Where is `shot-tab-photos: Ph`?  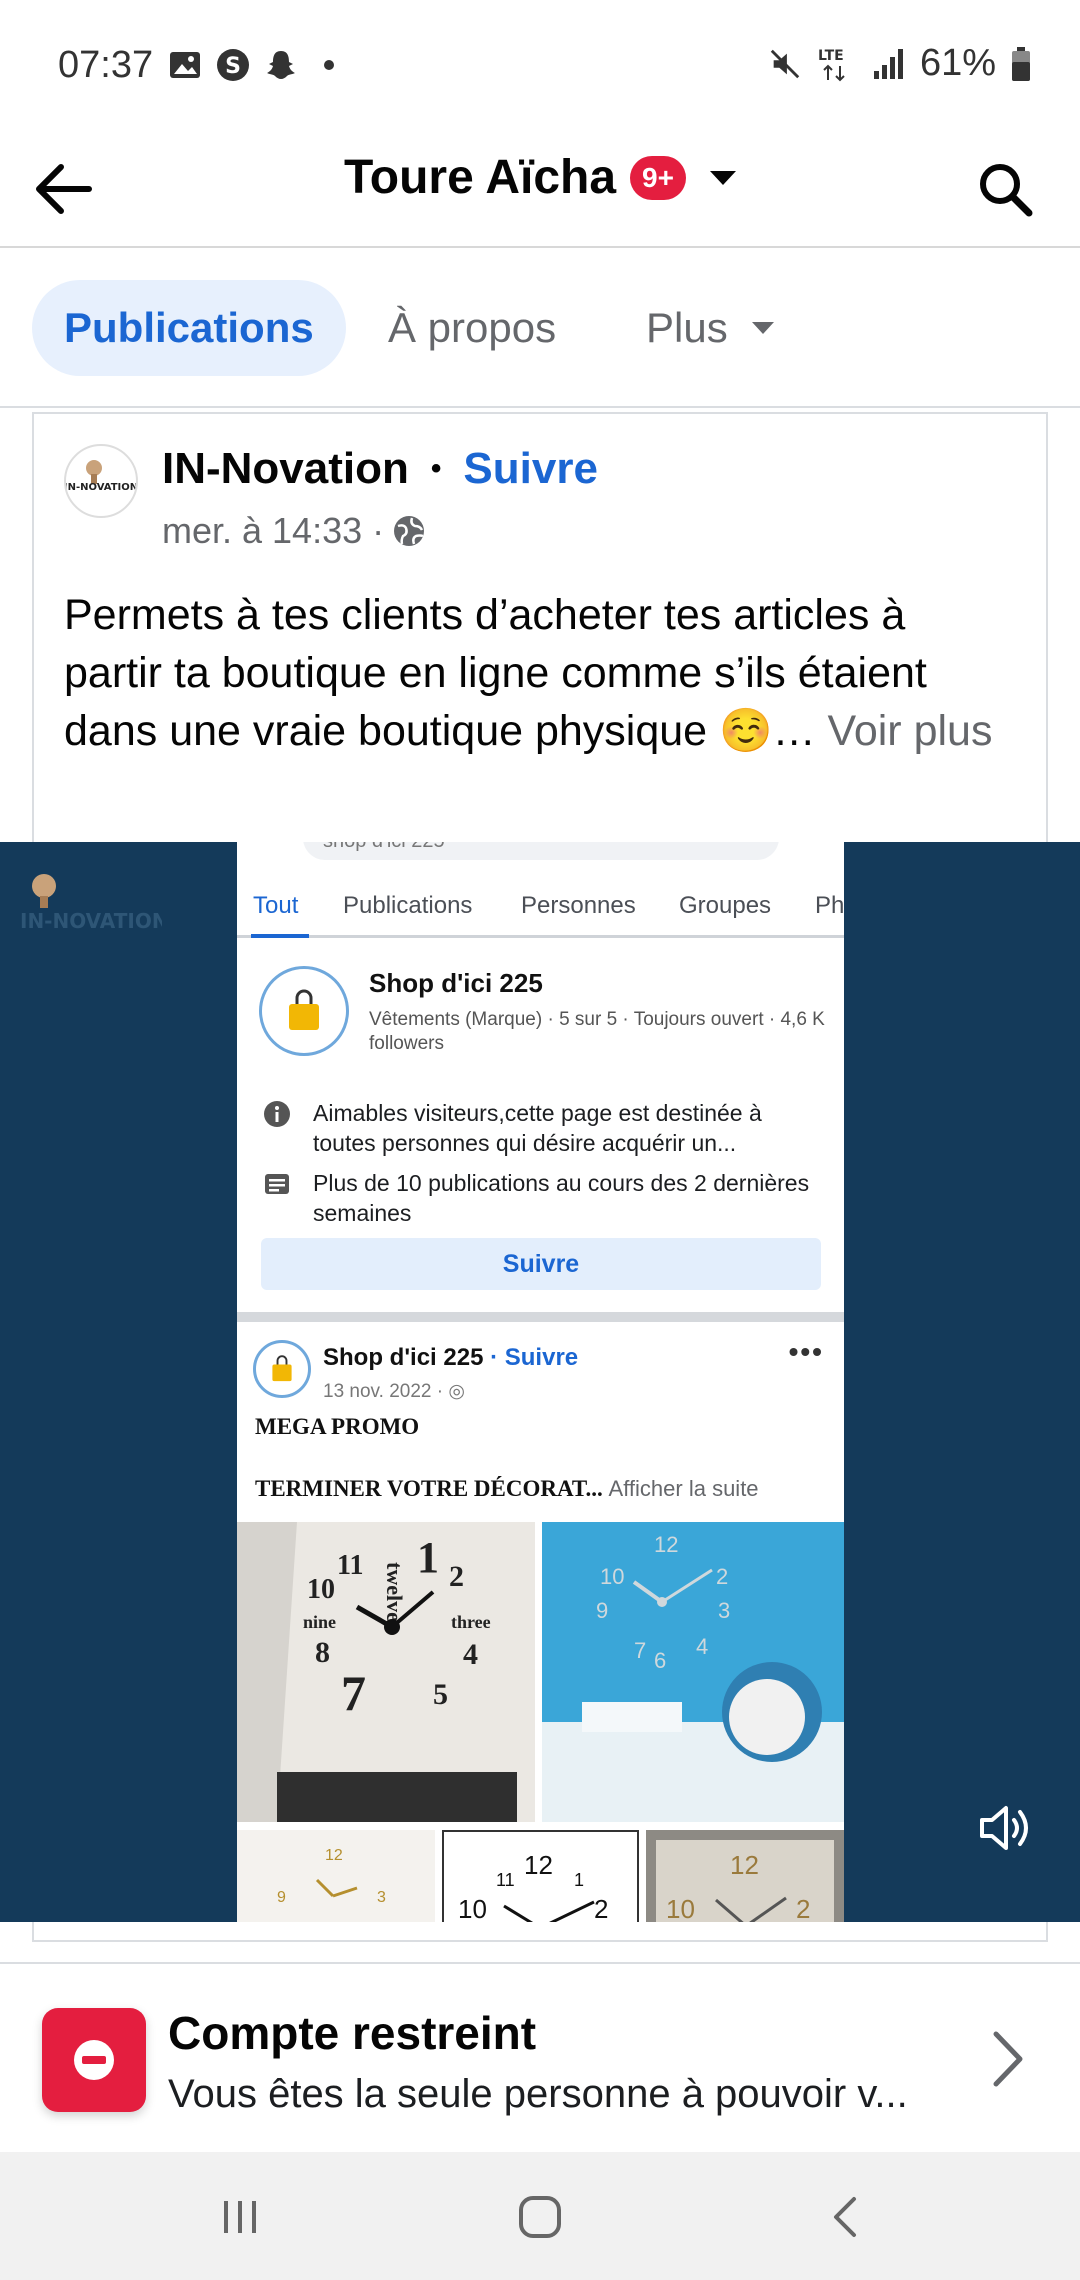
shot-tab-photos: Ph is located at coordinates (829, 905).